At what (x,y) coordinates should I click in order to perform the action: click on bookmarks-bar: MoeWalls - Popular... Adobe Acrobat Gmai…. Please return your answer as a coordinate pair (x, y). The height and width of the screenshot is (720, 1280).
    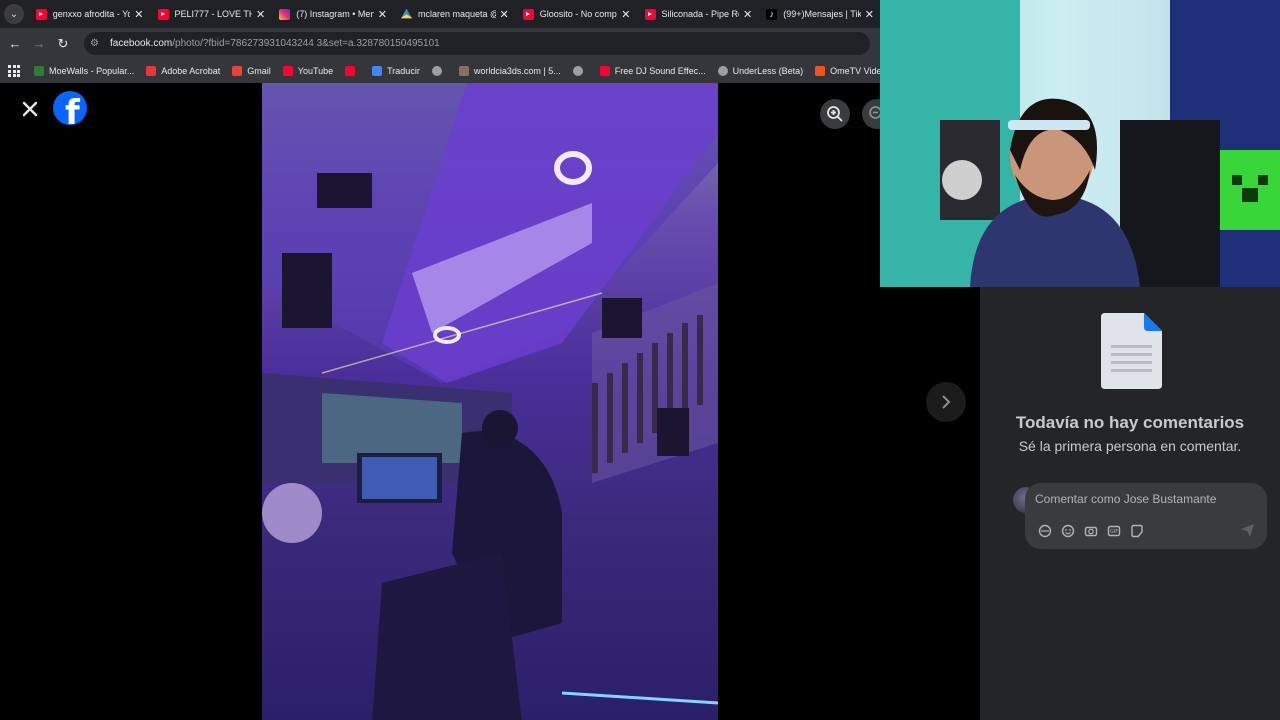
    Looking at the image, I should click on (477, 71).